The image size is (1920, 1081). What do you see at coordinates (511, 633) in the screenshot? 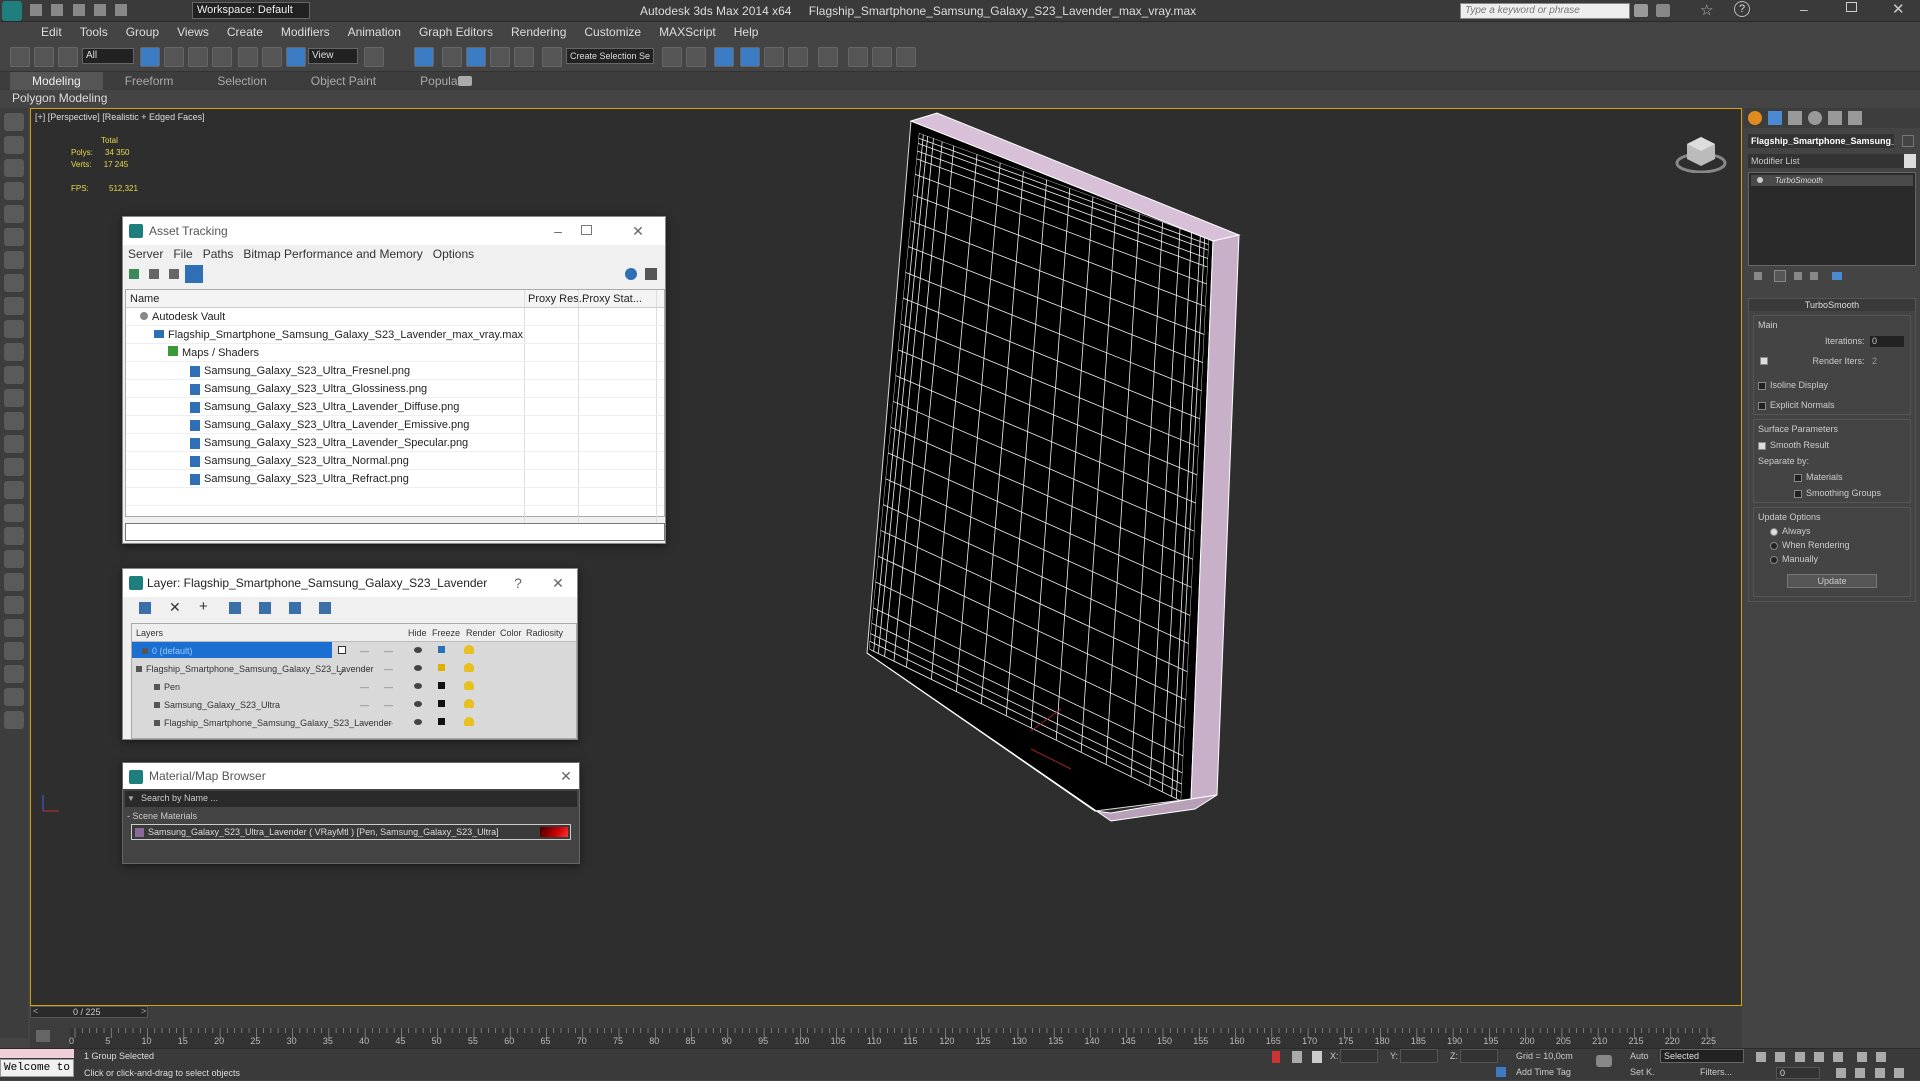
I see `column-color: Color` at bounding box center [511, 633].